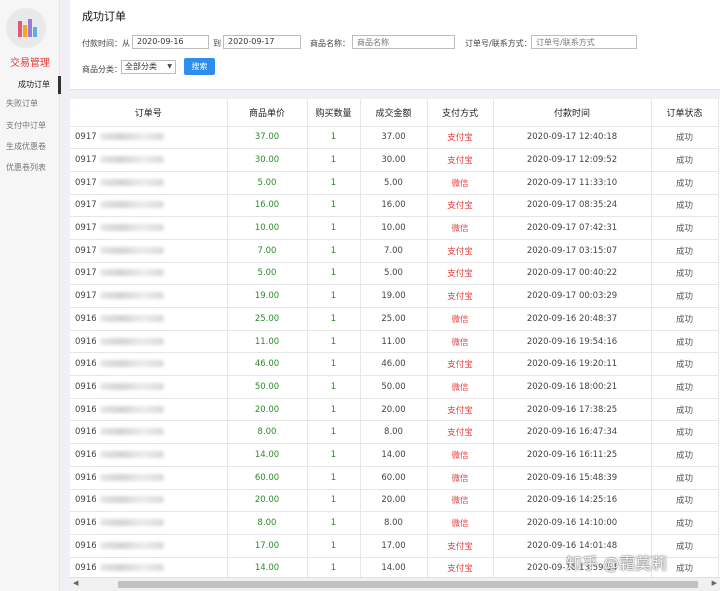  What do you see at coordinates (267, 501) in the screenshot?
I see `unit-price-cell: 20.00` at bounding box center [267, 501].